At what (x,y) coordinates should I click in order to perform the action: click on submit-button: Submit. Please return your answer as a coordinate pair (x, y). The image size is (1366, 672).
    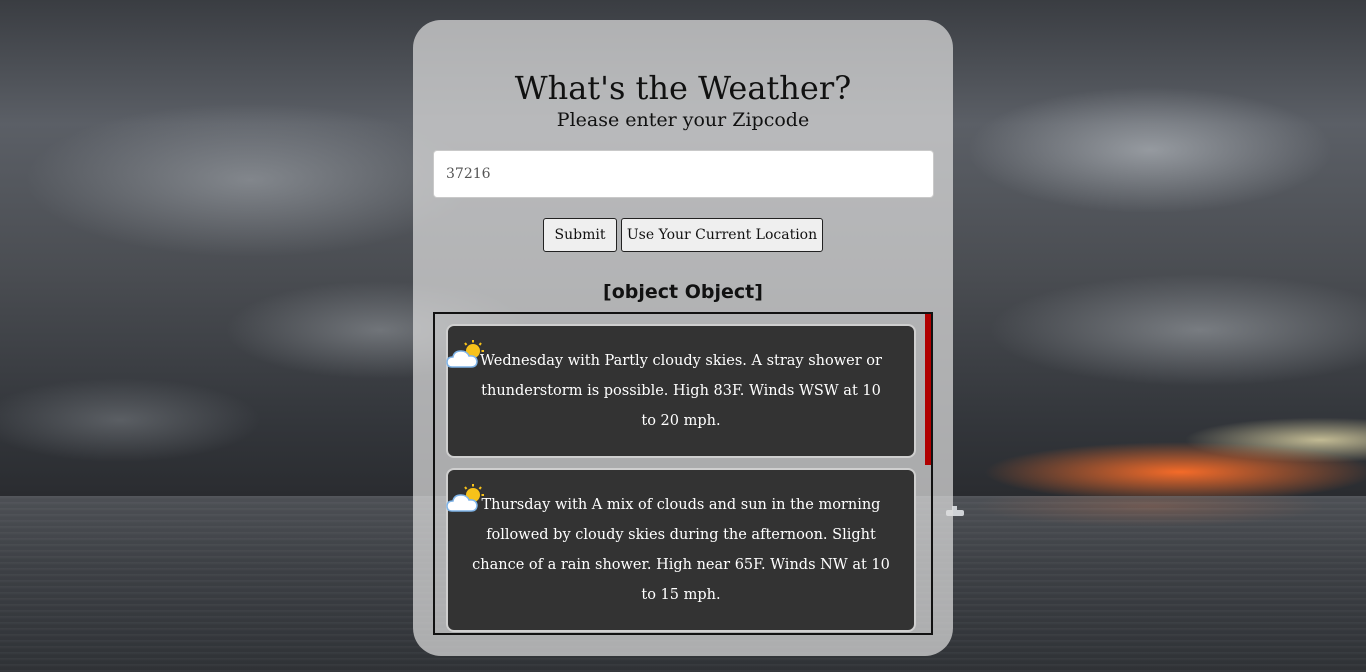
    Looking at the image, I should click on (580, 235).